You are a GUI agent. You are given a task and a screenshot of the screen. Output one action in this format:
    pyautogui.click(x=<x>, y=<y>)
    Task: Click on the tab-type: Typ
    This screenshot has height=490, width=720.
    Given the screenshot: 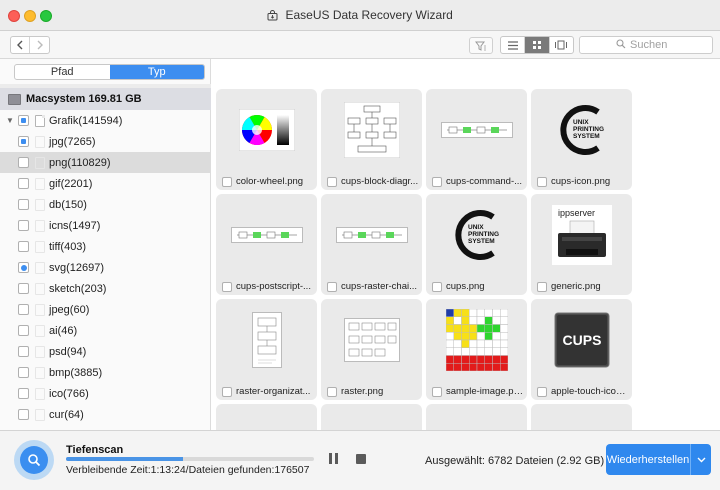 What is the action you would take?
    pyautogui.click(x=156, y=72)
    